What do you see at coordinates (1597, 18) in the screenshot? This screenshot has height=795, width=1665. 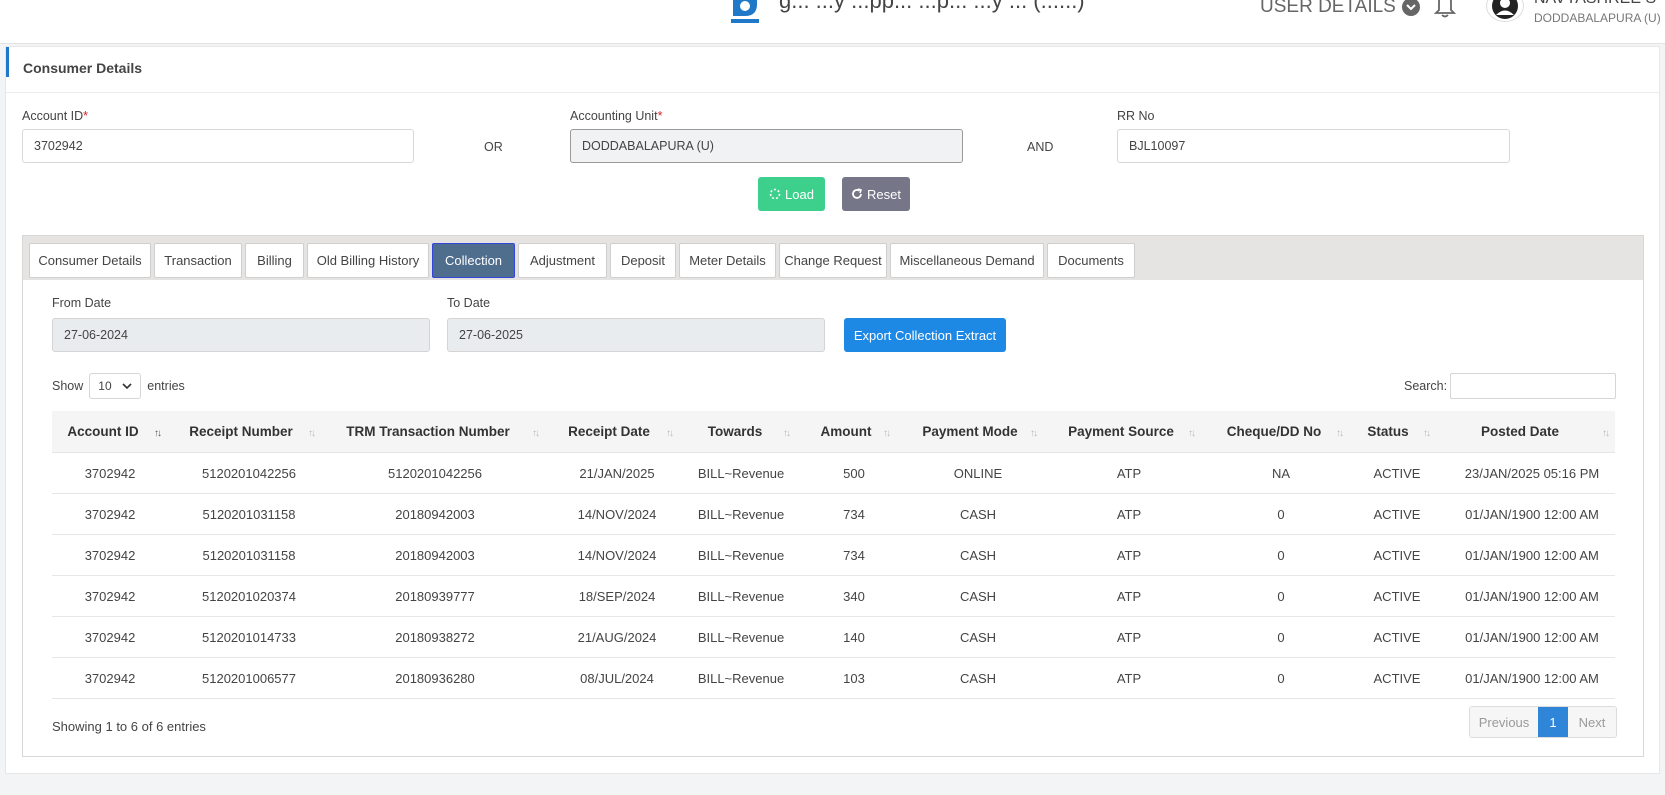 I see `user-location: DODDABALAPURA (U)` at bounding box center [1597, 18].